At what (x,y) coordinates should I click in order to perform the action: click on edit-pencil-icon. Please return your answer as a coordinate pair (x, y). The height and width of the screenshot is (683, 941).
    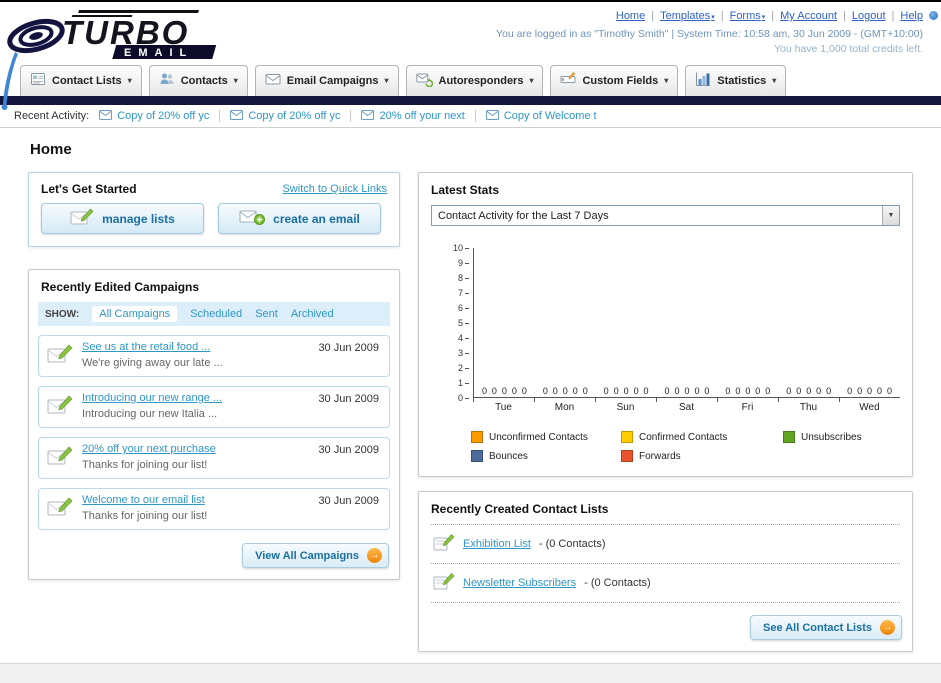
    Looking at the image, I should click on (82, 218).